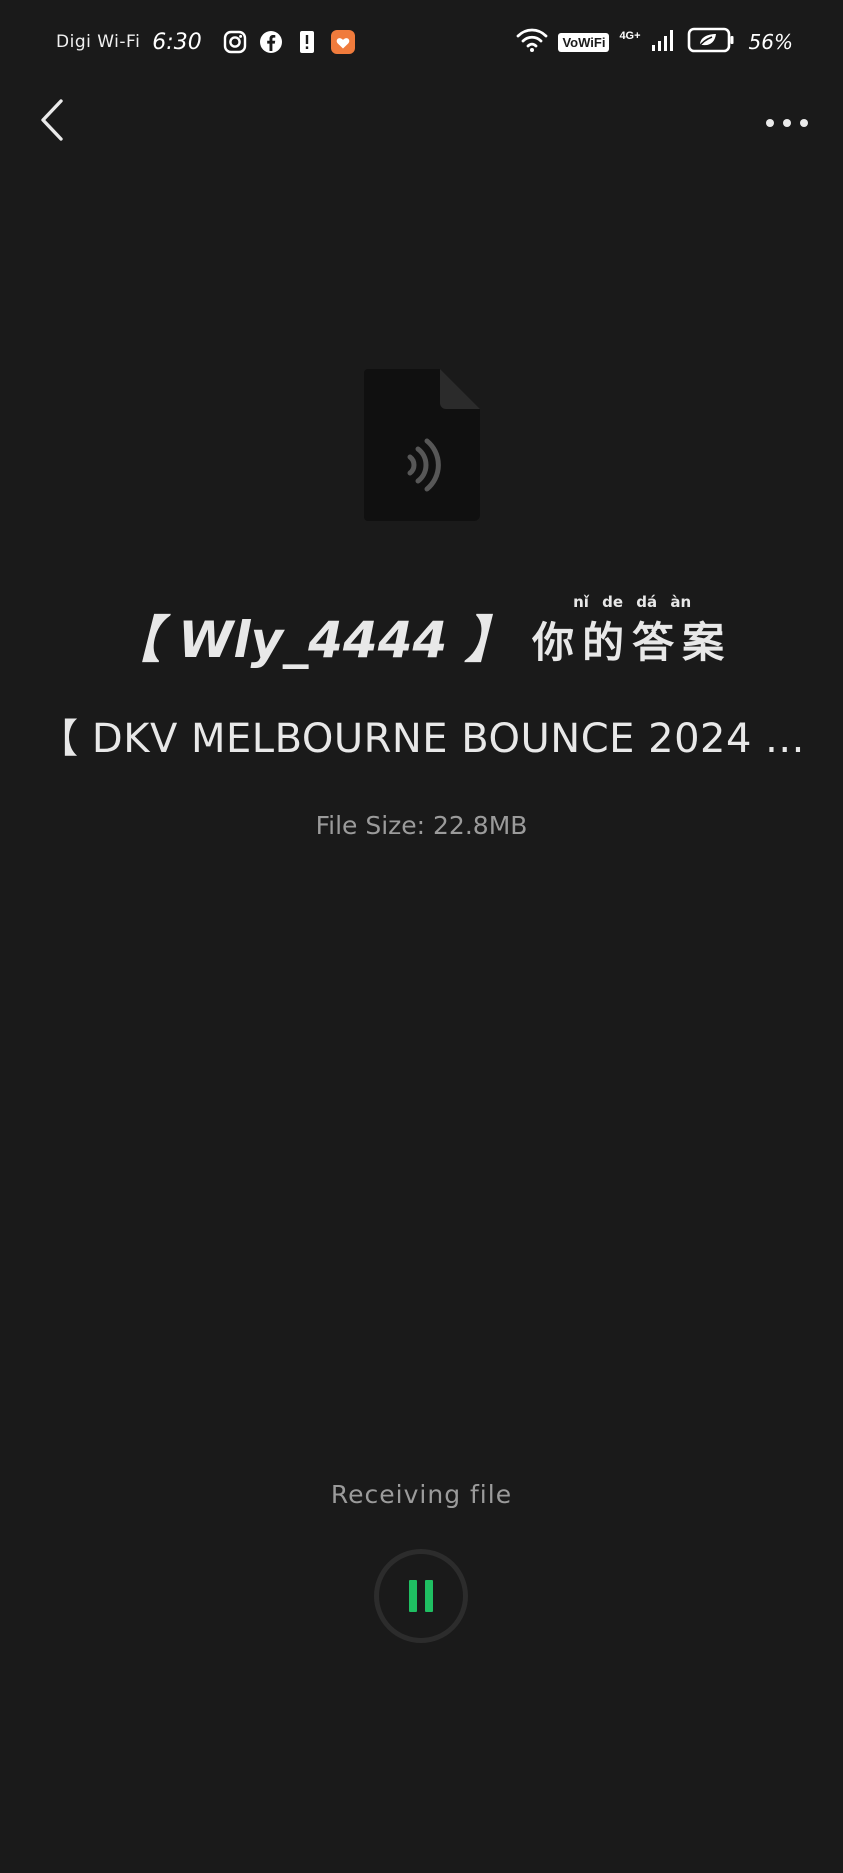 The height and width of the screenshot is (1873, 843). Describe the element at coordinates (584, 42) in the screenshot. I see `vowifi-badge: VoWiFi` at that location.